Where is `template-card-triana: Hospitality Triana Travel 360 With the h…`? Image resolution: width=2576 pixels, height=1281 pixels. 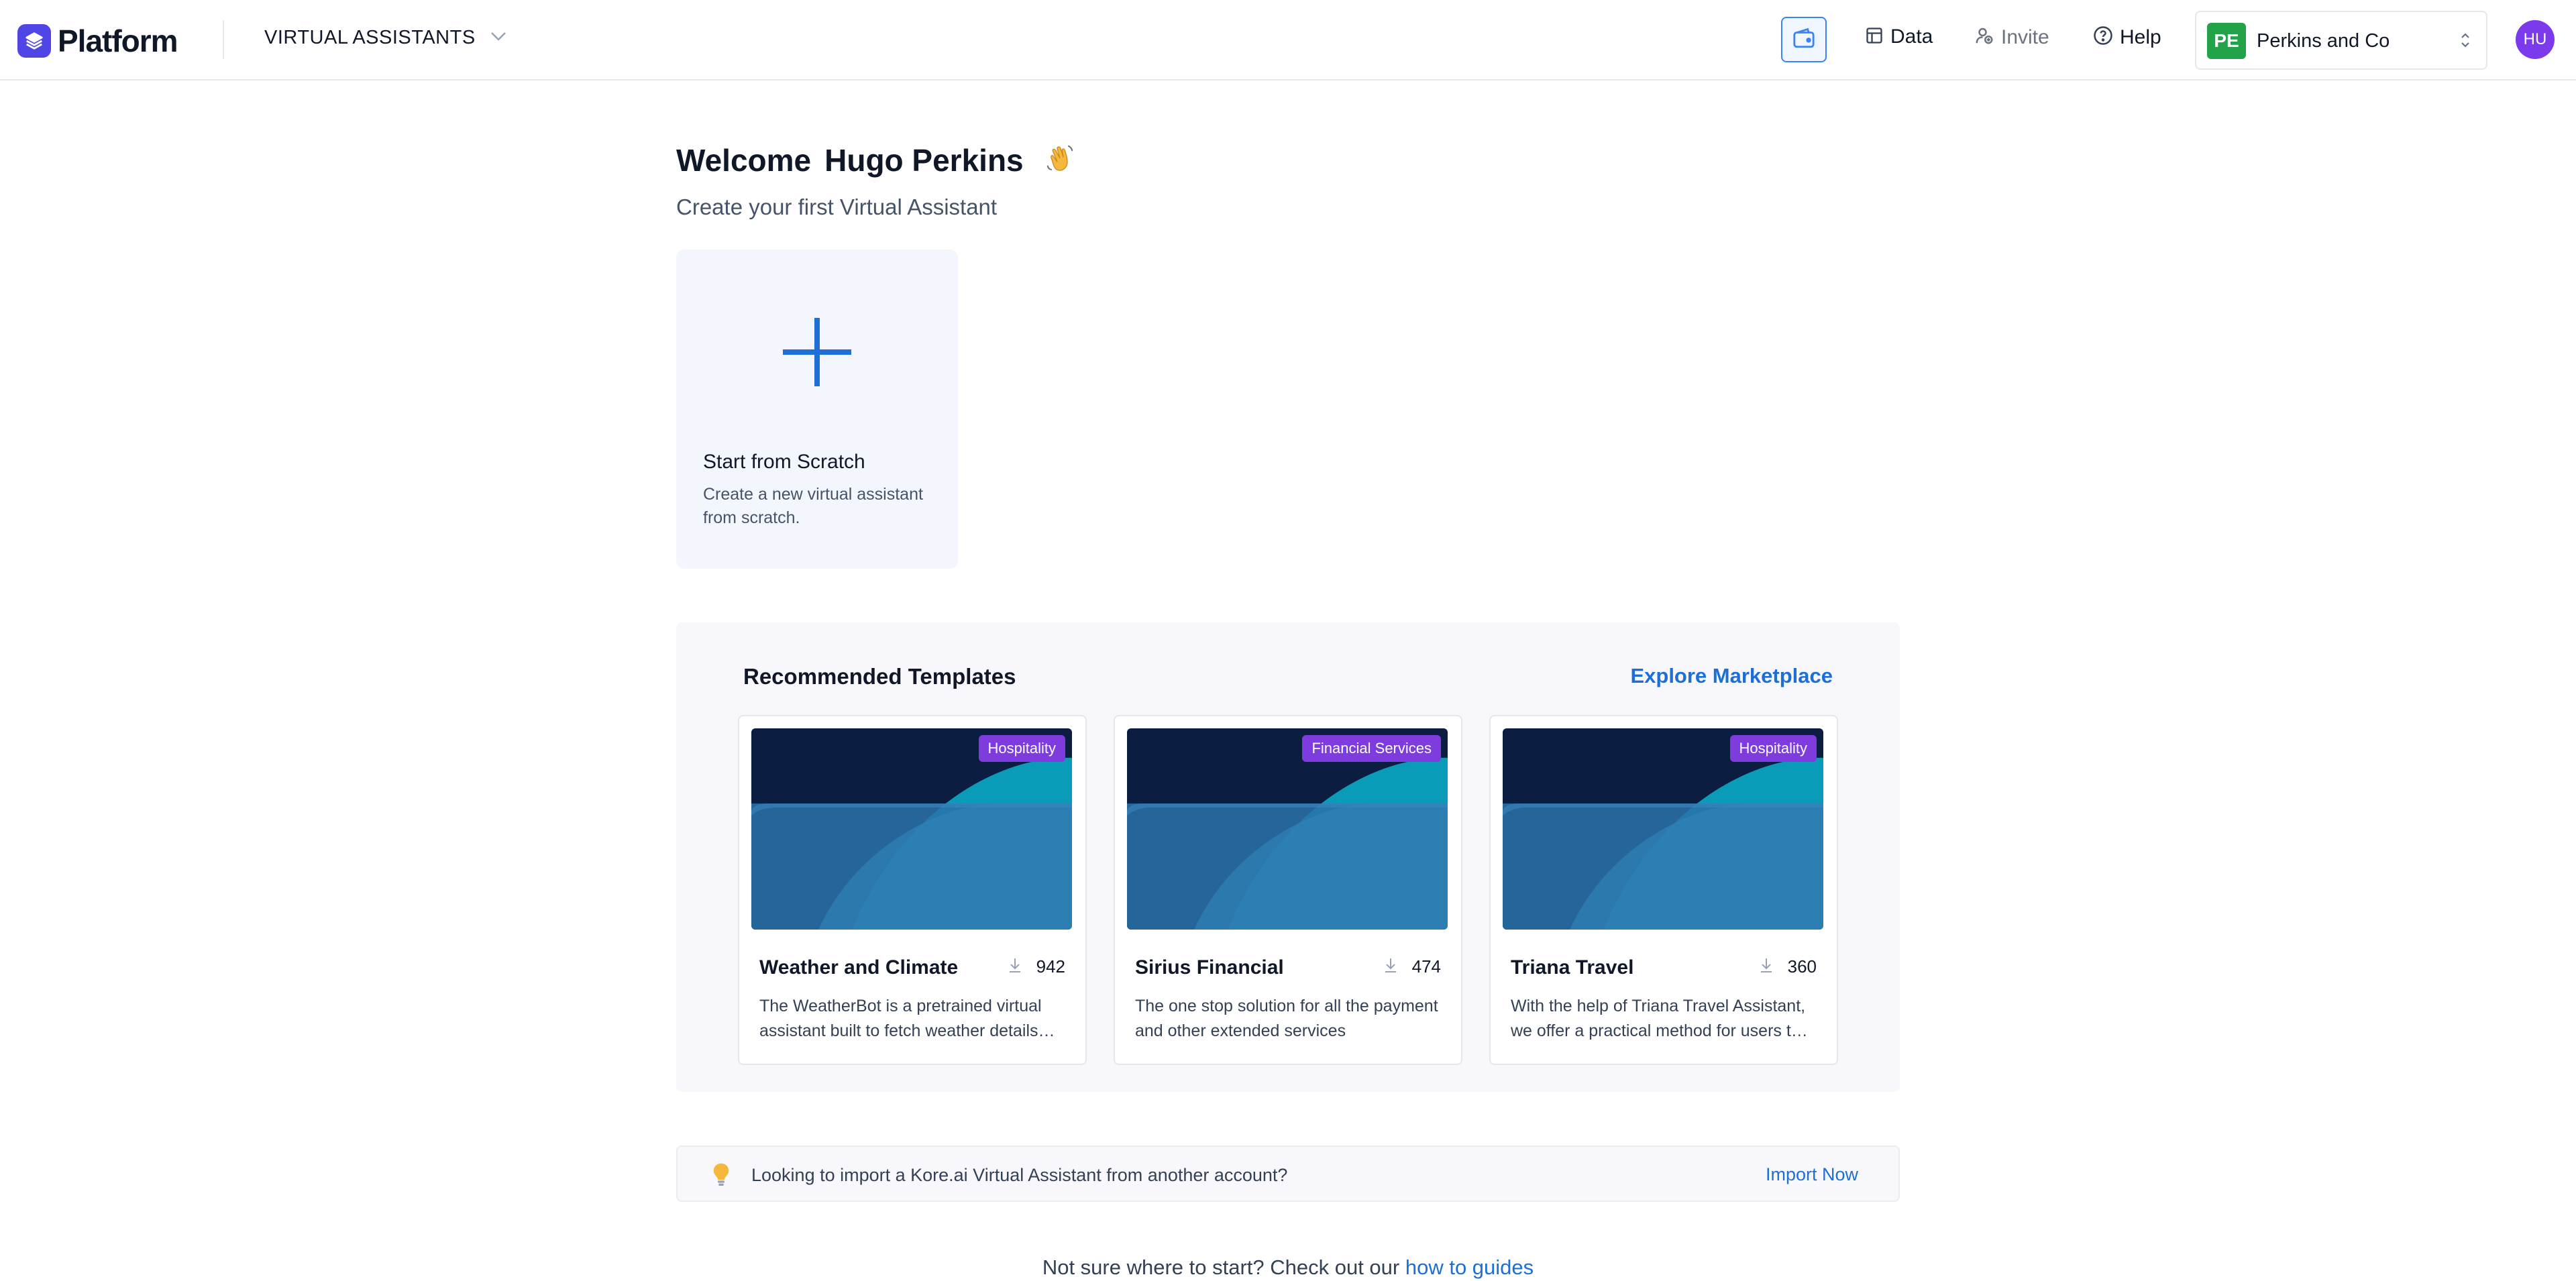 template-card-triana: Hospitality Triana Travel 360 With the h… is located at coordinates (1663, 890).